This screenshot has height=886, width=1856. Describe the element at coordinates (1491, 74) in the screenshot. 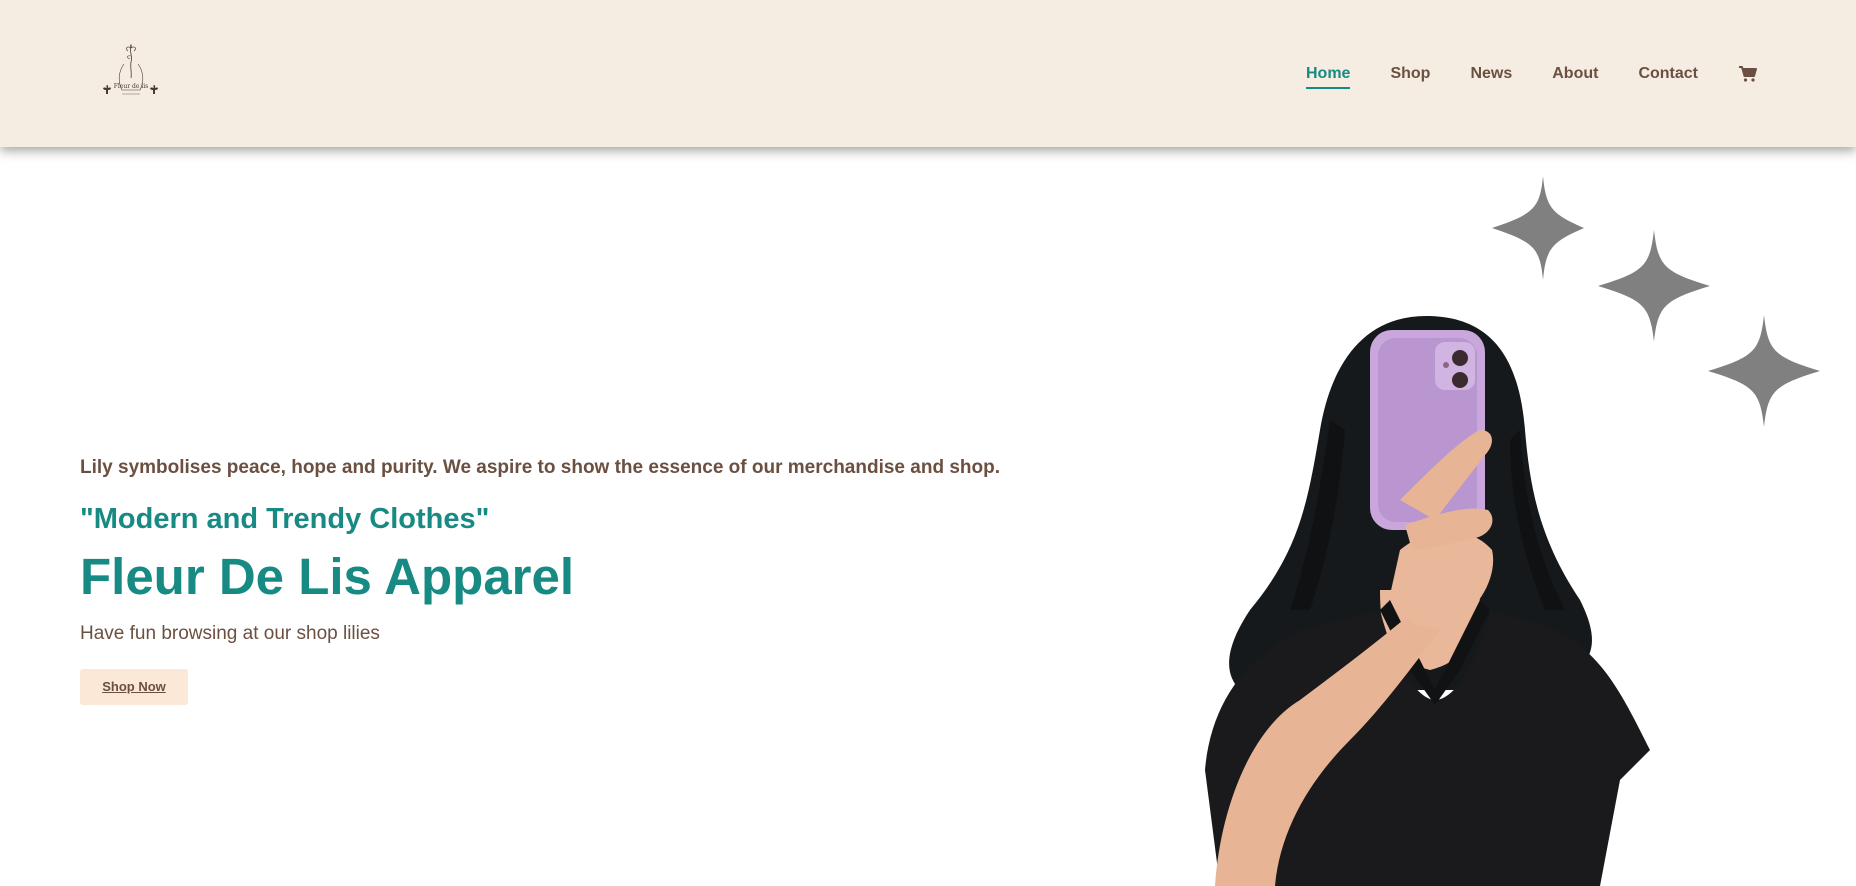

I see `nav-news: News` at that location.